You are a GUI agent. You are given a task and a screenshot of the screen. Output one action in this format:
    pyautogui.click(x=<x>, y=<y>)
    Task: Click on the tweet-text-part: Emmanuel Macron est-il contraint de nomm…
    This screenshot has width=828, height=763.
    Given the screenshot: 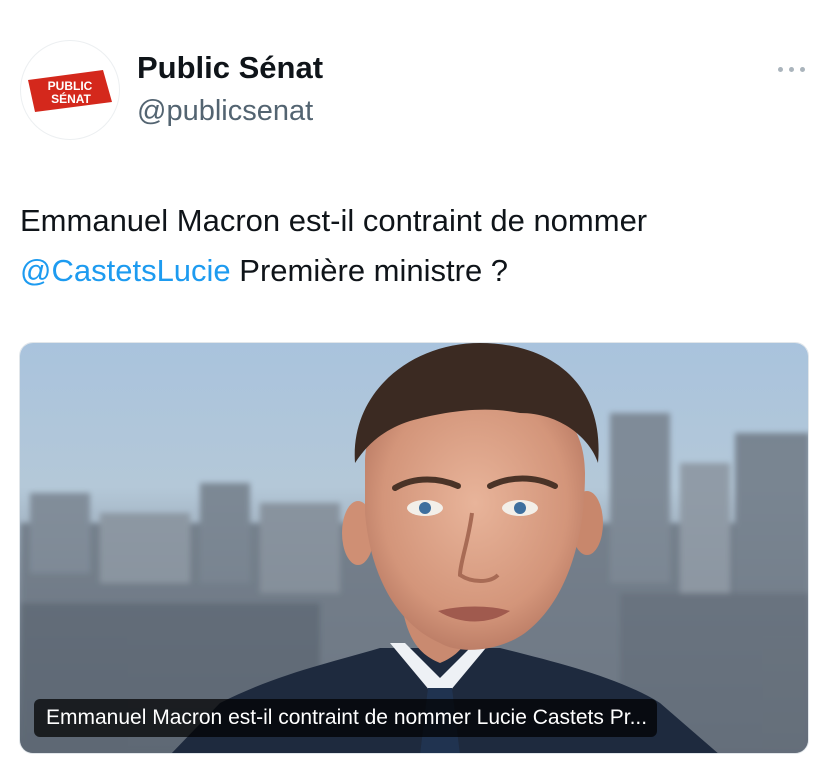 What is the action you would take?
    pyautogui.click(x=334, y=220)
    